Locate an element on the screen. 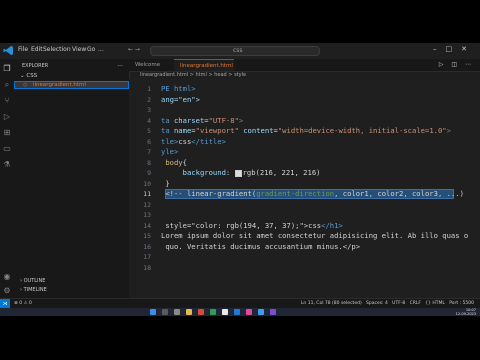  code-line: background: rgb(216, 221, 216) is located at coordinates (241, 173).